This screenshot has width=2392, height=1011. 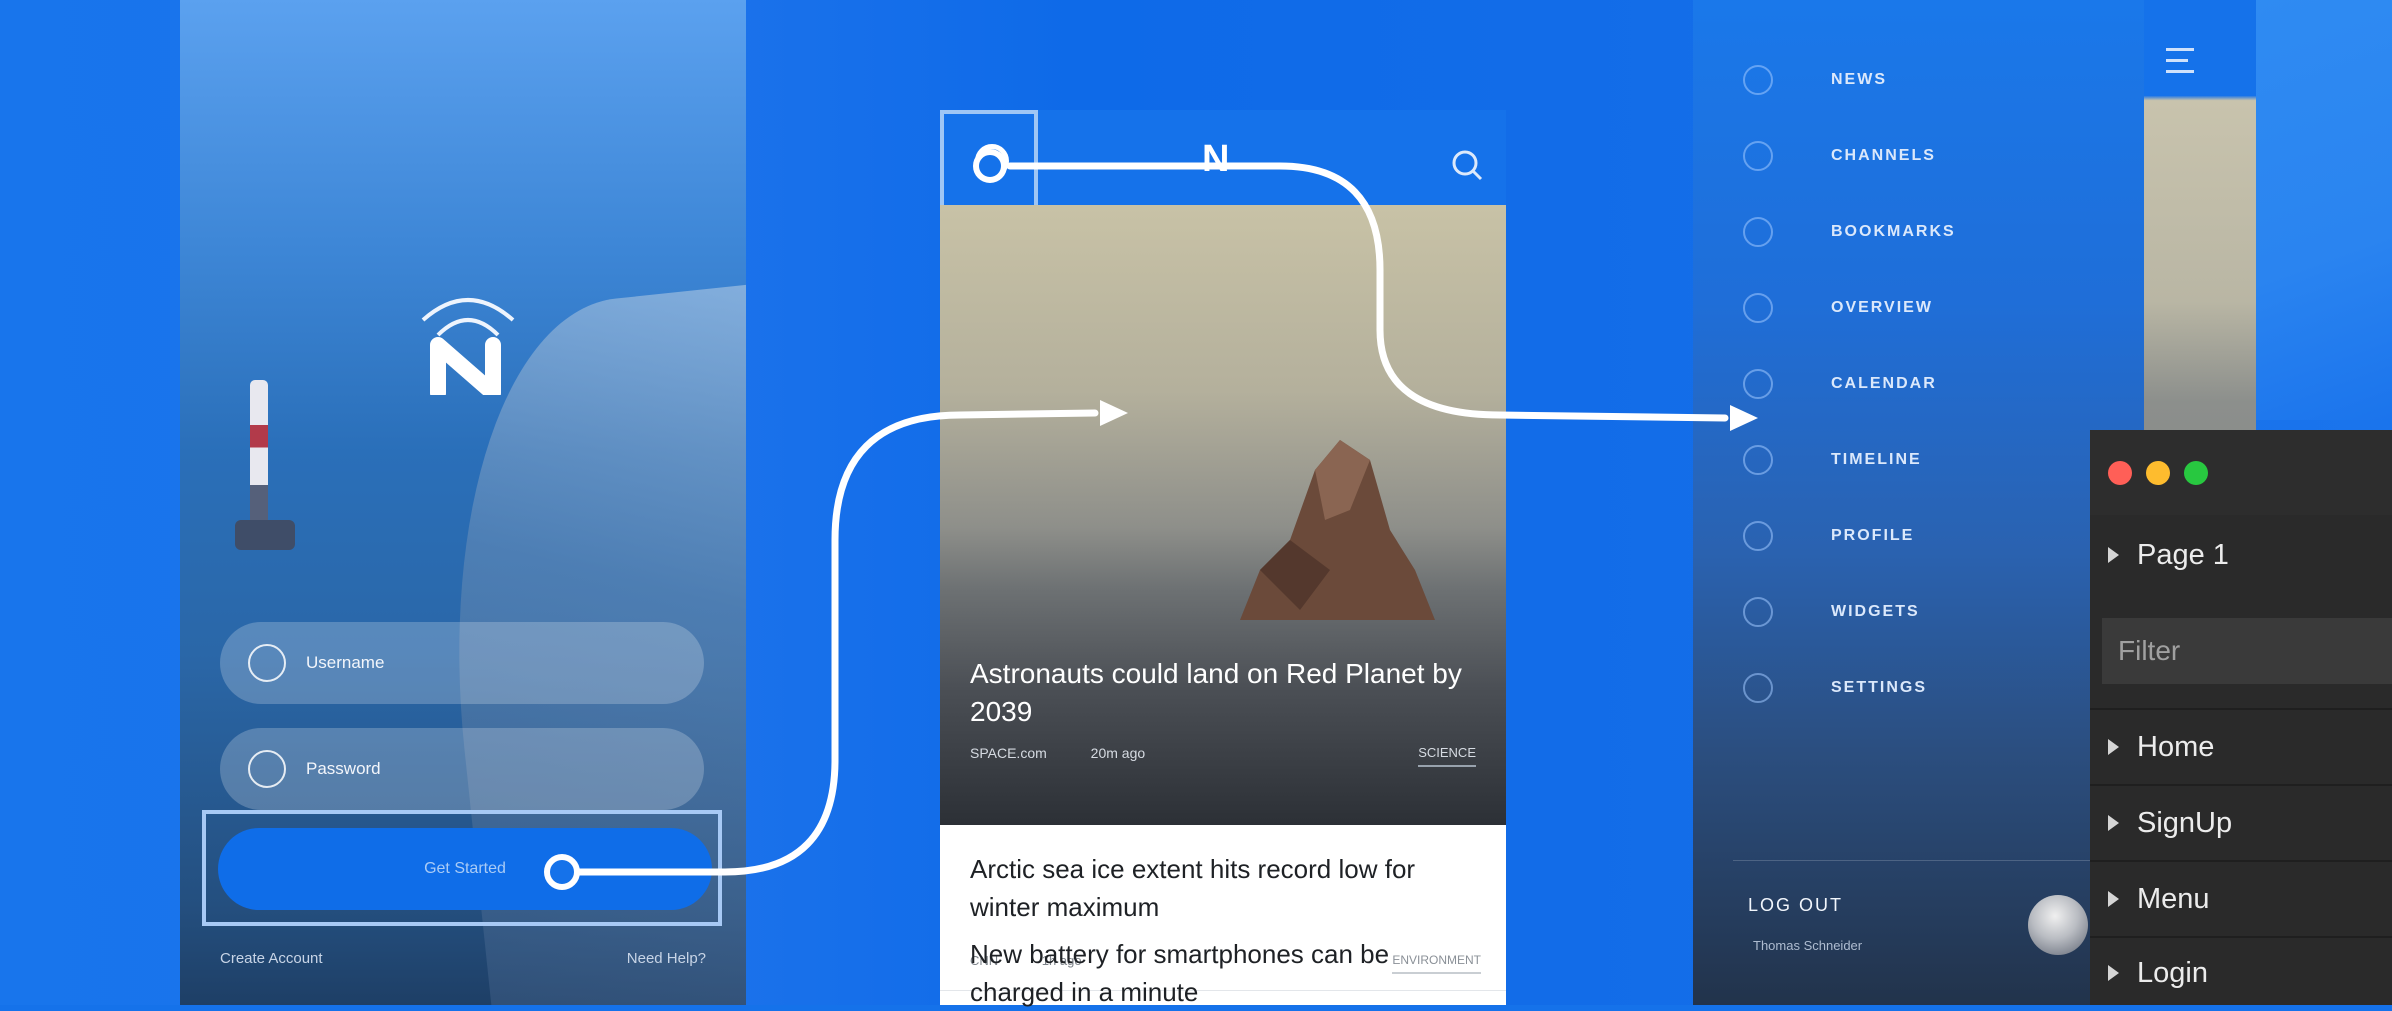 What do you see at coordinates (2241, 899) in the screenshot?
I see `layer-item-menu: Menu` at bounding box center [2241, 899].